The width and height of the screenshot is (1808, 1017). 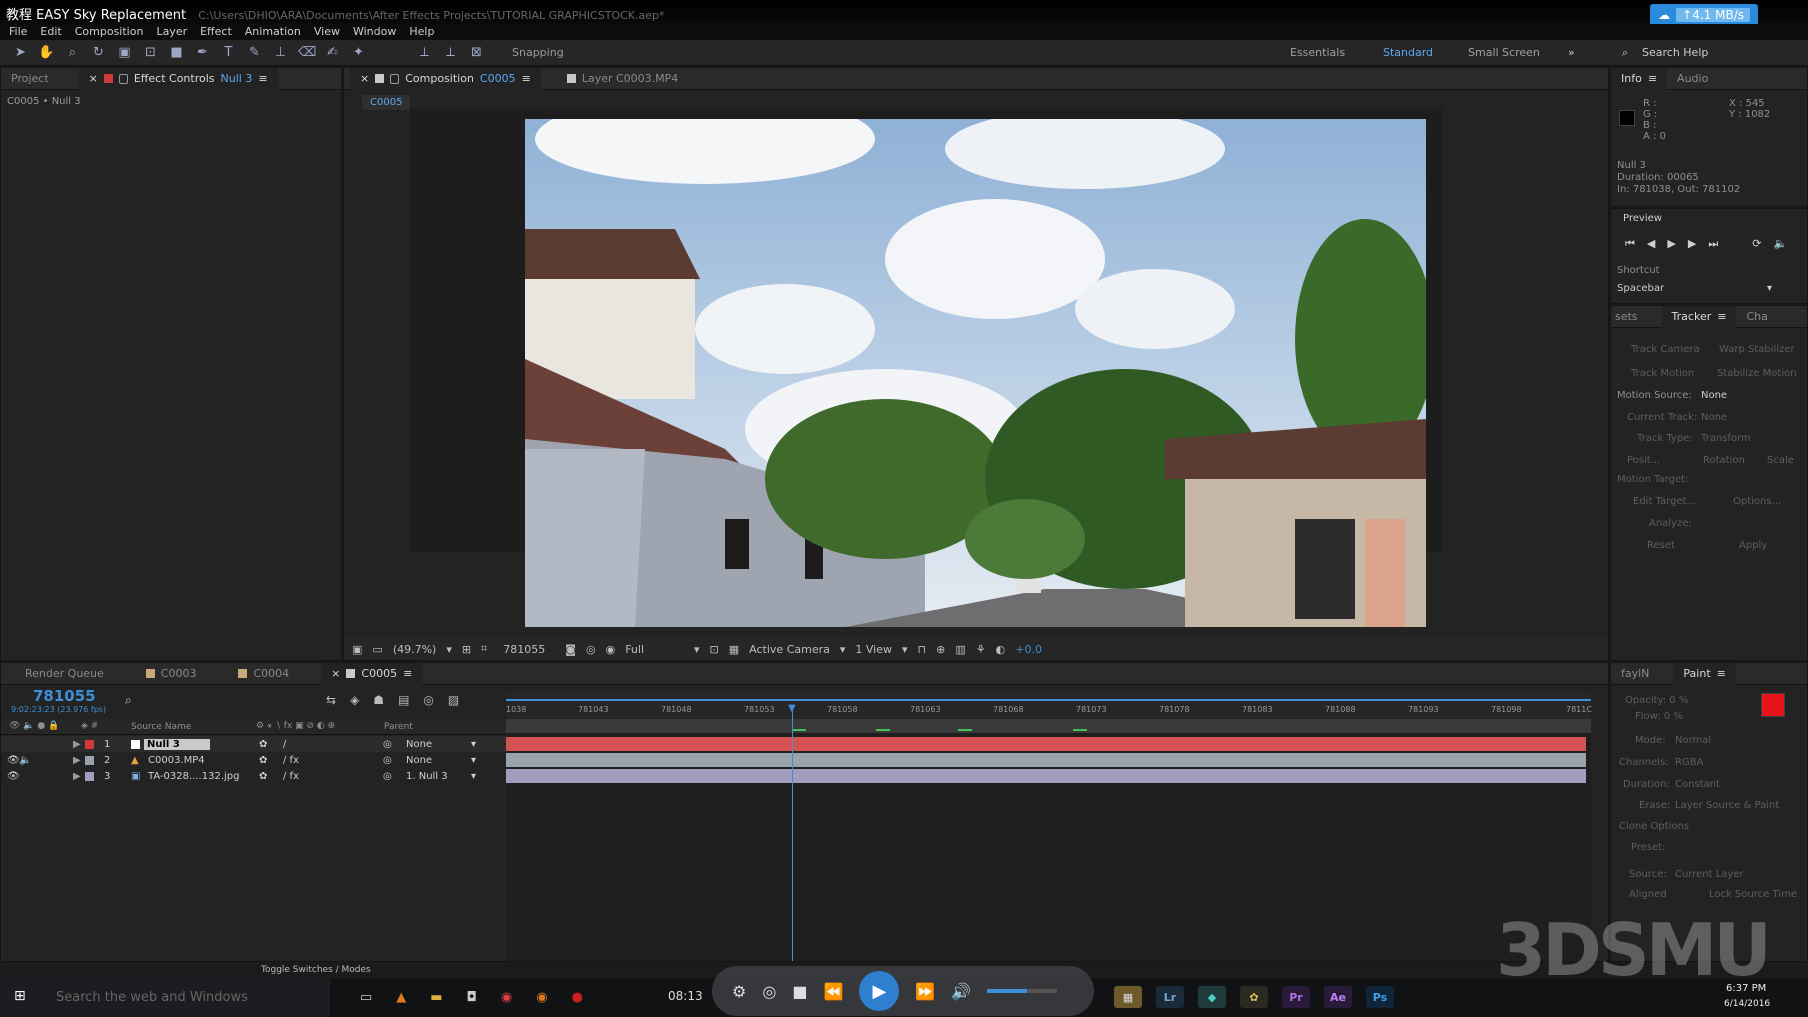 I want to click on channels-icon: ◉, so click(x=611, y=649).